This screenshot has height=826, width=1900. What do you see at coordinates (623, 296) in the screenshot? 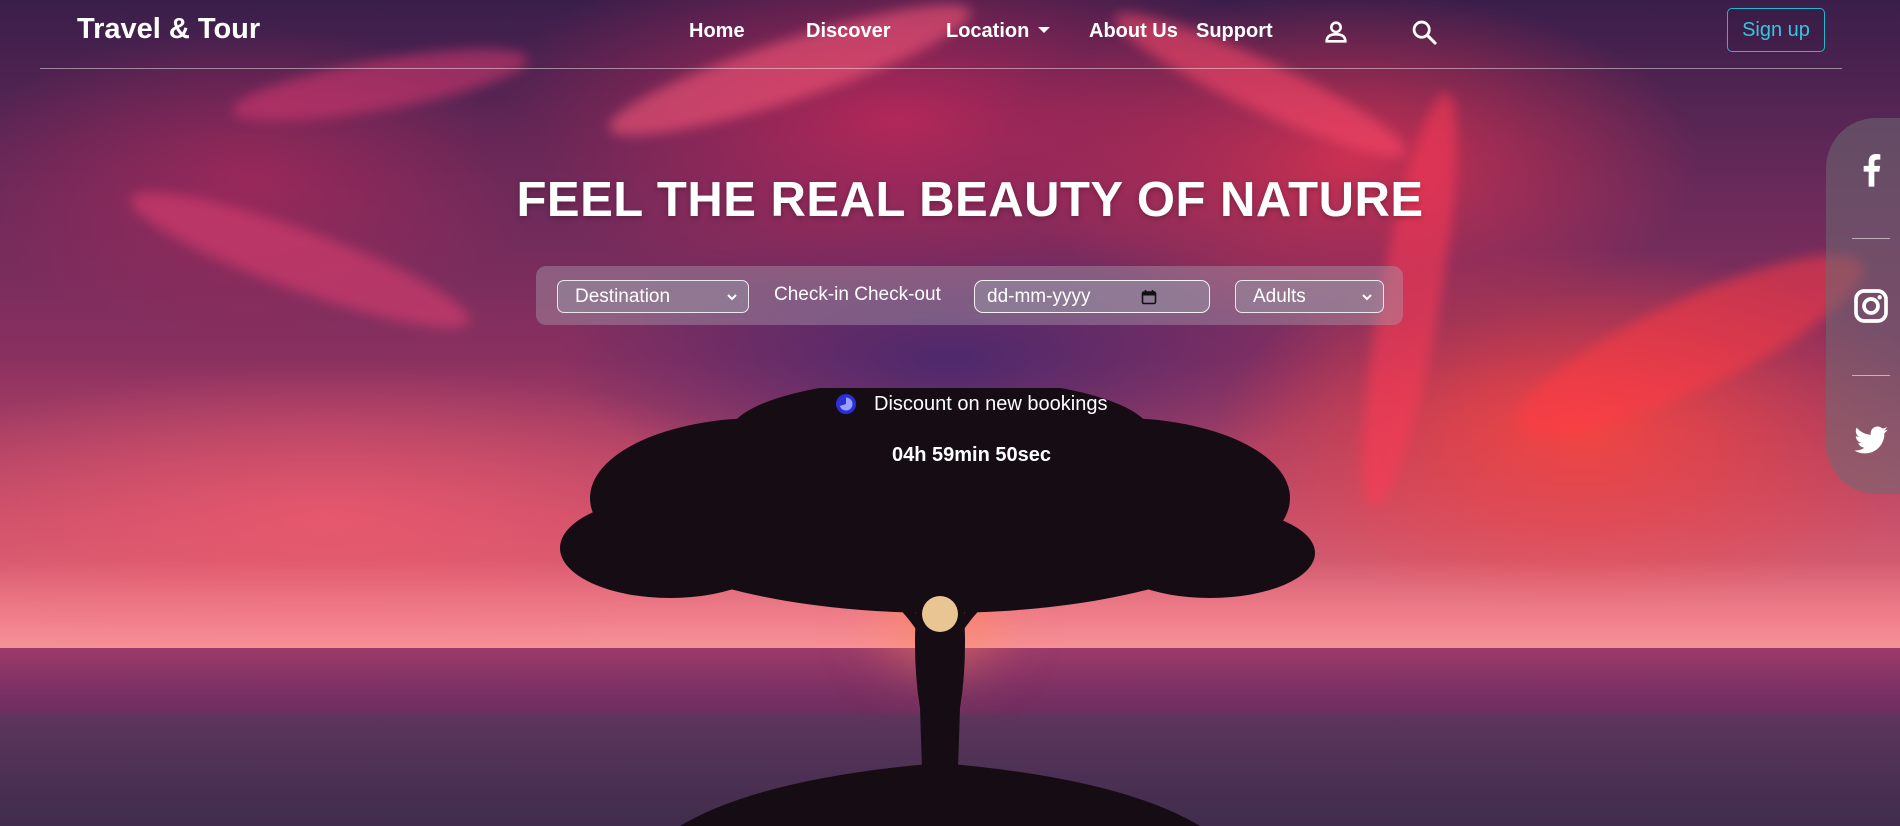
I see `destination-value: Destination` at bounding box center [623, 296].